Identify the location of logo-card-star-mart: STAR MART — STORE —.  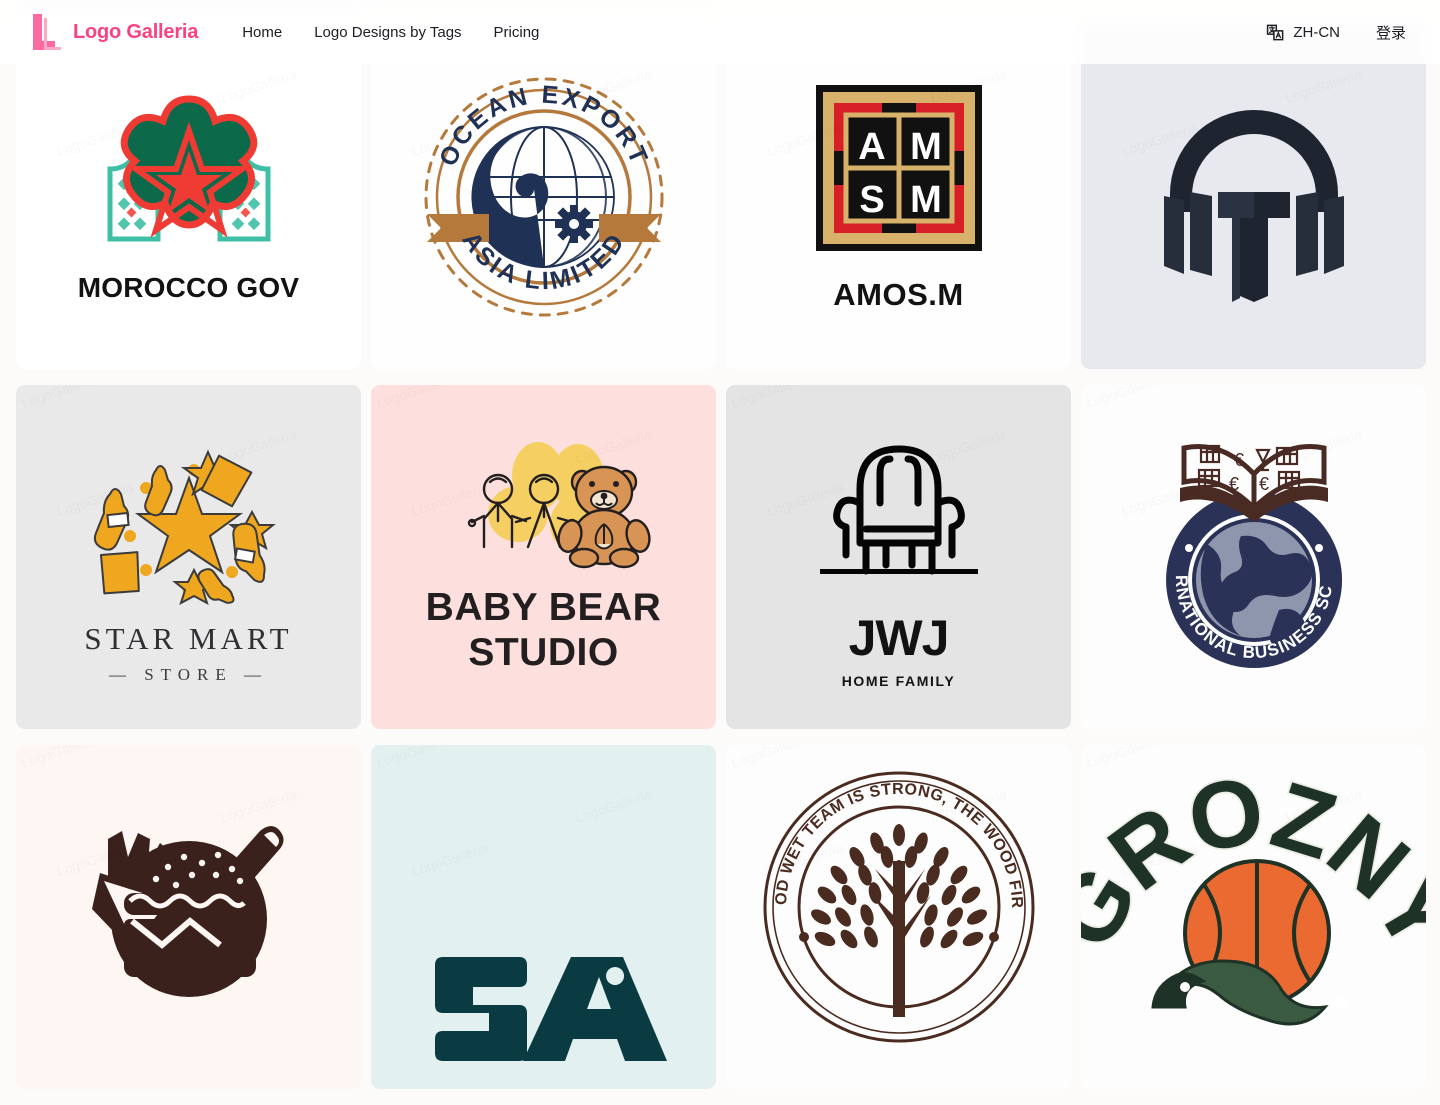
(188, 557).